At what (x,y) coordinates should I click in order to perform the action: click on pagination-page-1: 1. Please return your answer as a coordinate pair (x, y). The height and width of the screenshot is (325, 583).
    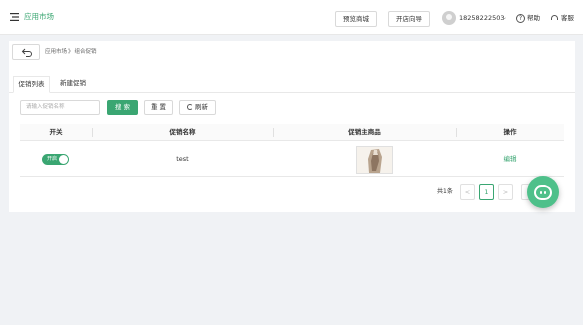
    Looking at the image, I should click on (486, 192).